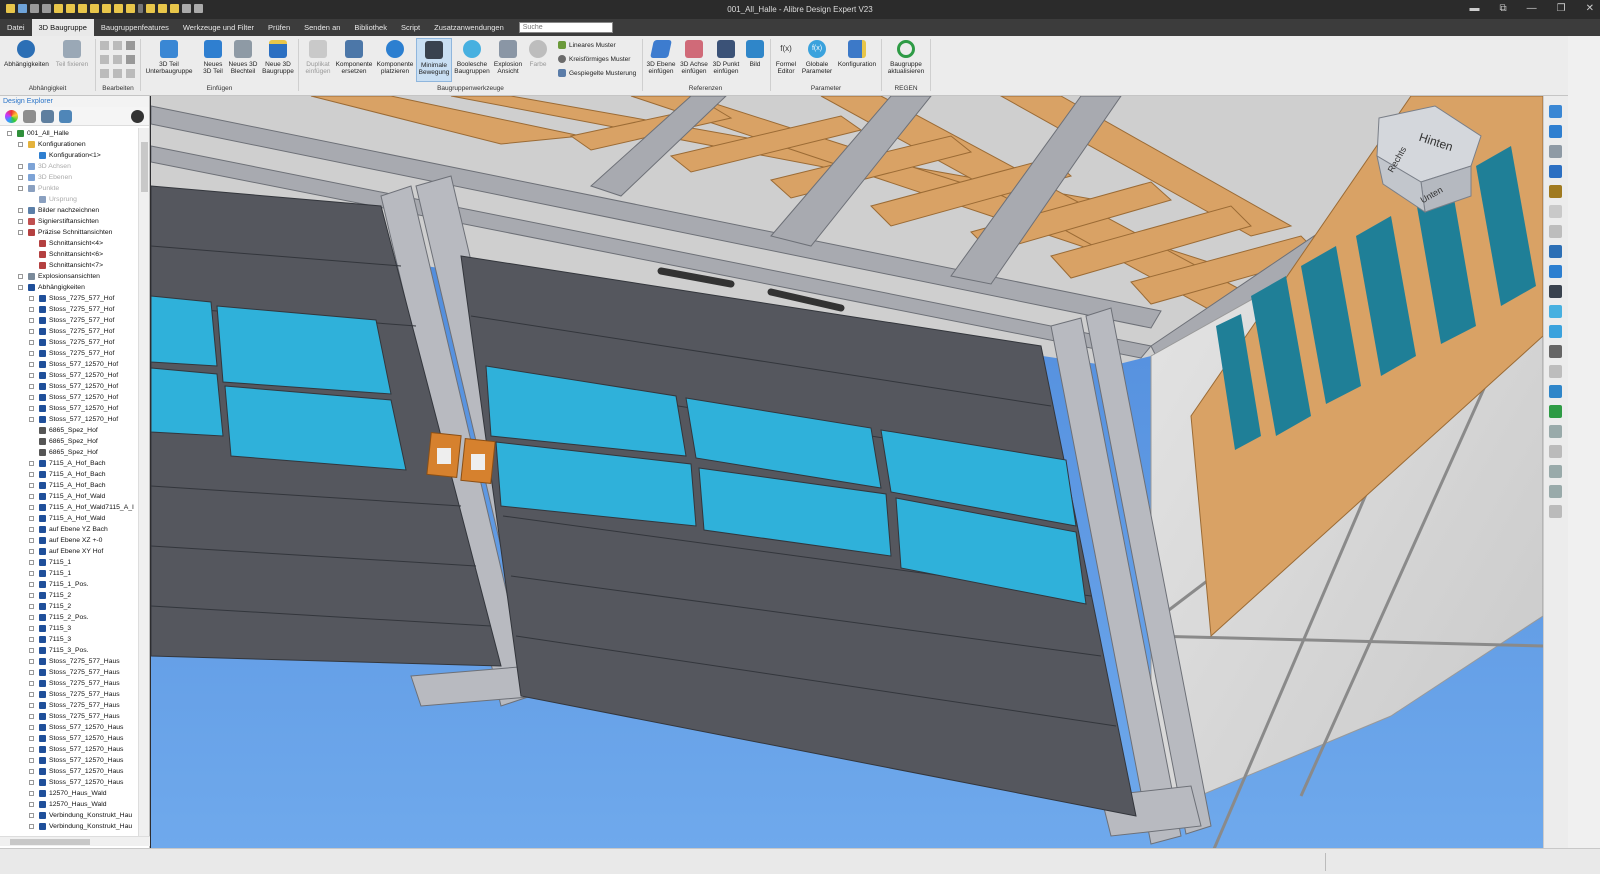 The height and width of the screenshot is (874, 1600). Describe the element at coordinates (587, 45) in the screenshot. I see `lineares-muster-button: Lineares Muster` at that location.